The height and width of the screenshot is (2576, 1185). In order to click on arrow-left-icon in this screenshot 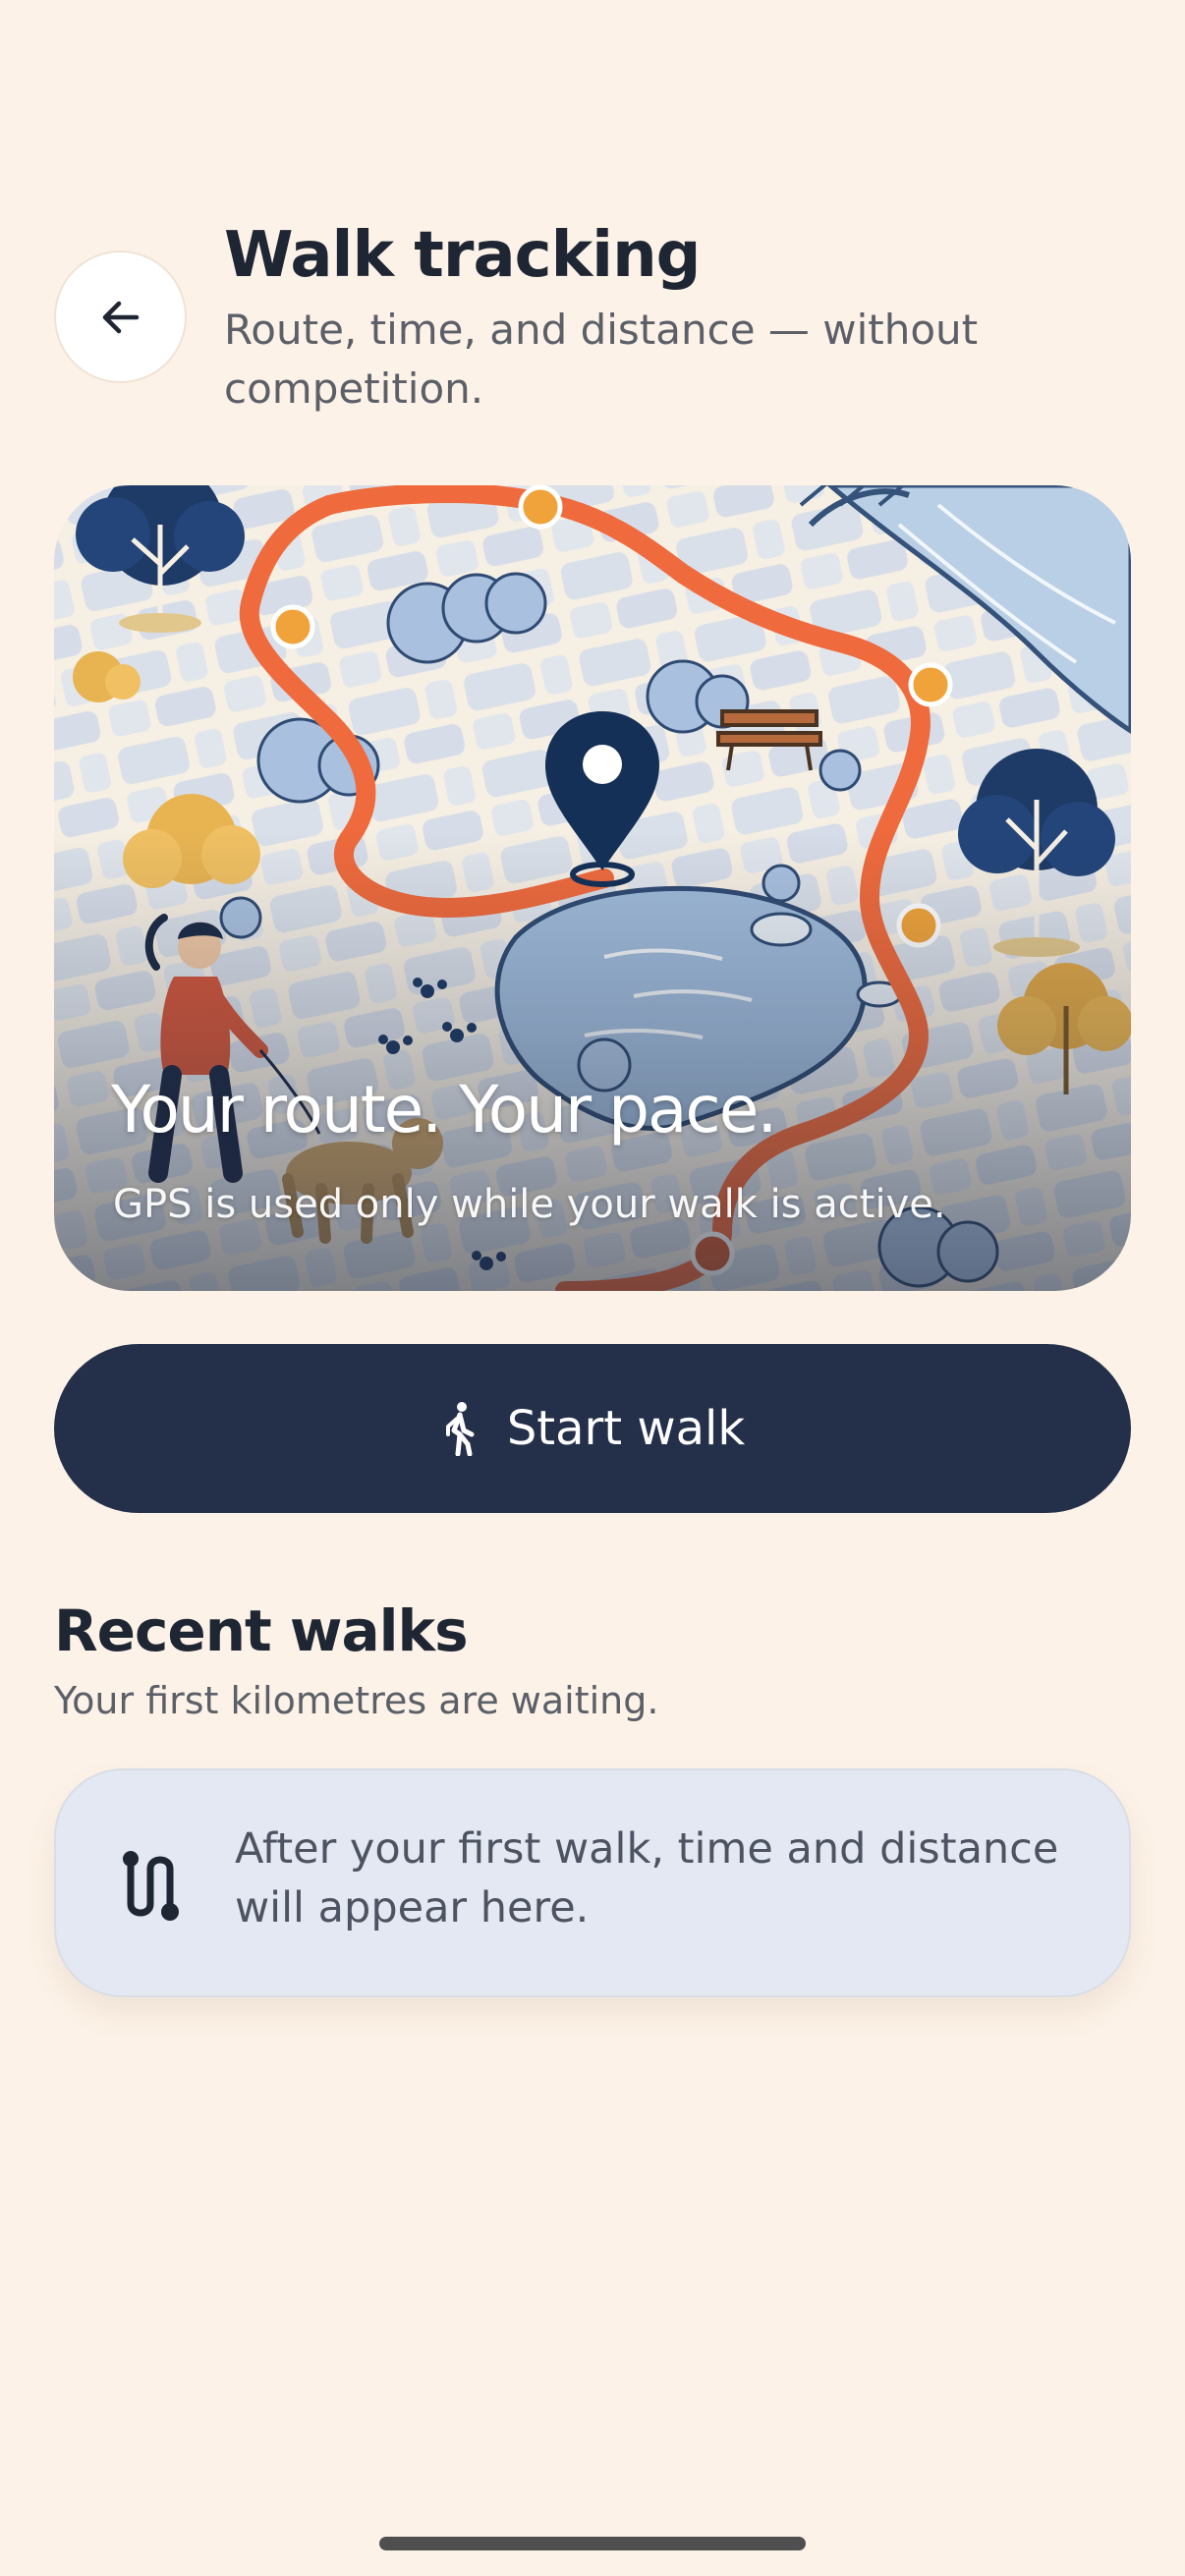, I will do `click(121, 317)`.